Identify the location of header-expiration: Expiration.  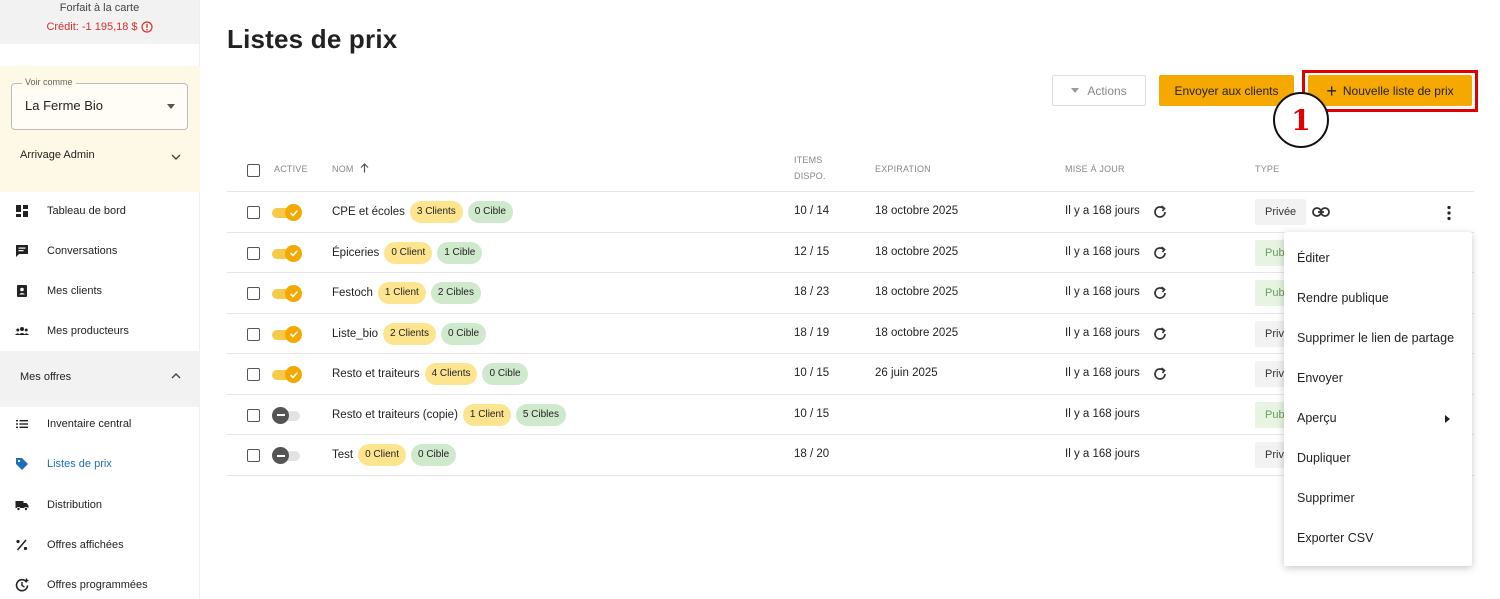
(903, 169).